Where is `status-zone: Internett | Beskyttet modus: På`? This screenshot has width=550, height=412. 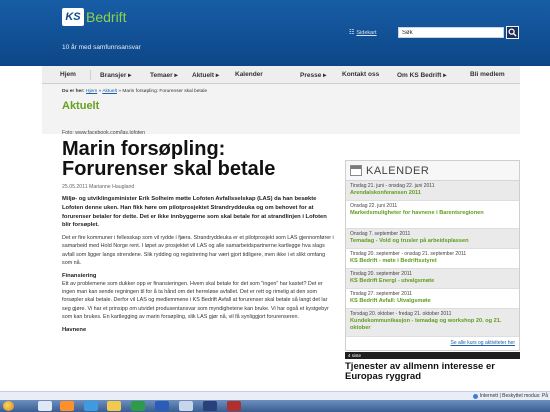 status-zone: Internett | Beskyttet modus: På is located at coordinates (510, 396).